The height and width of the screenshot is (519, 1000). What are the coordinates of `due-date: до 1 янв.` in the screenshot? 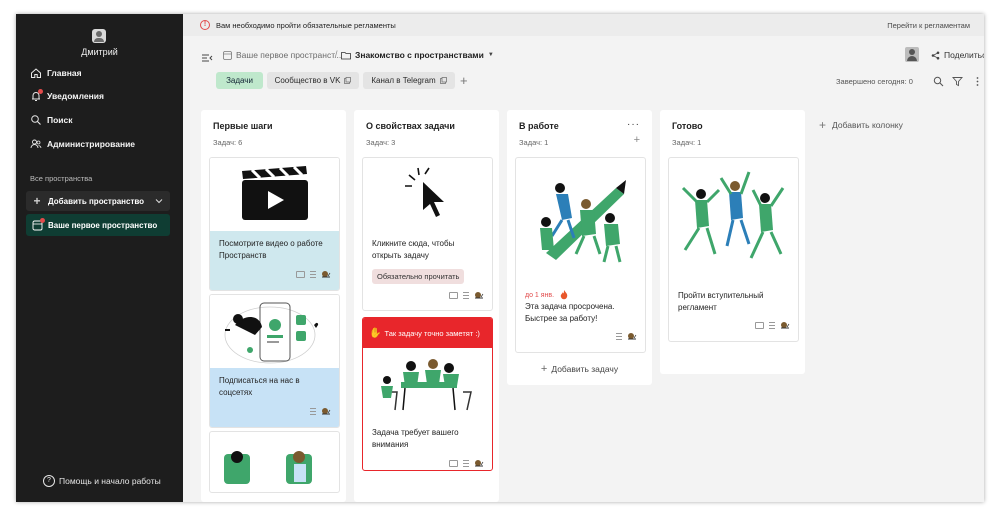 It's located at (546, 295).